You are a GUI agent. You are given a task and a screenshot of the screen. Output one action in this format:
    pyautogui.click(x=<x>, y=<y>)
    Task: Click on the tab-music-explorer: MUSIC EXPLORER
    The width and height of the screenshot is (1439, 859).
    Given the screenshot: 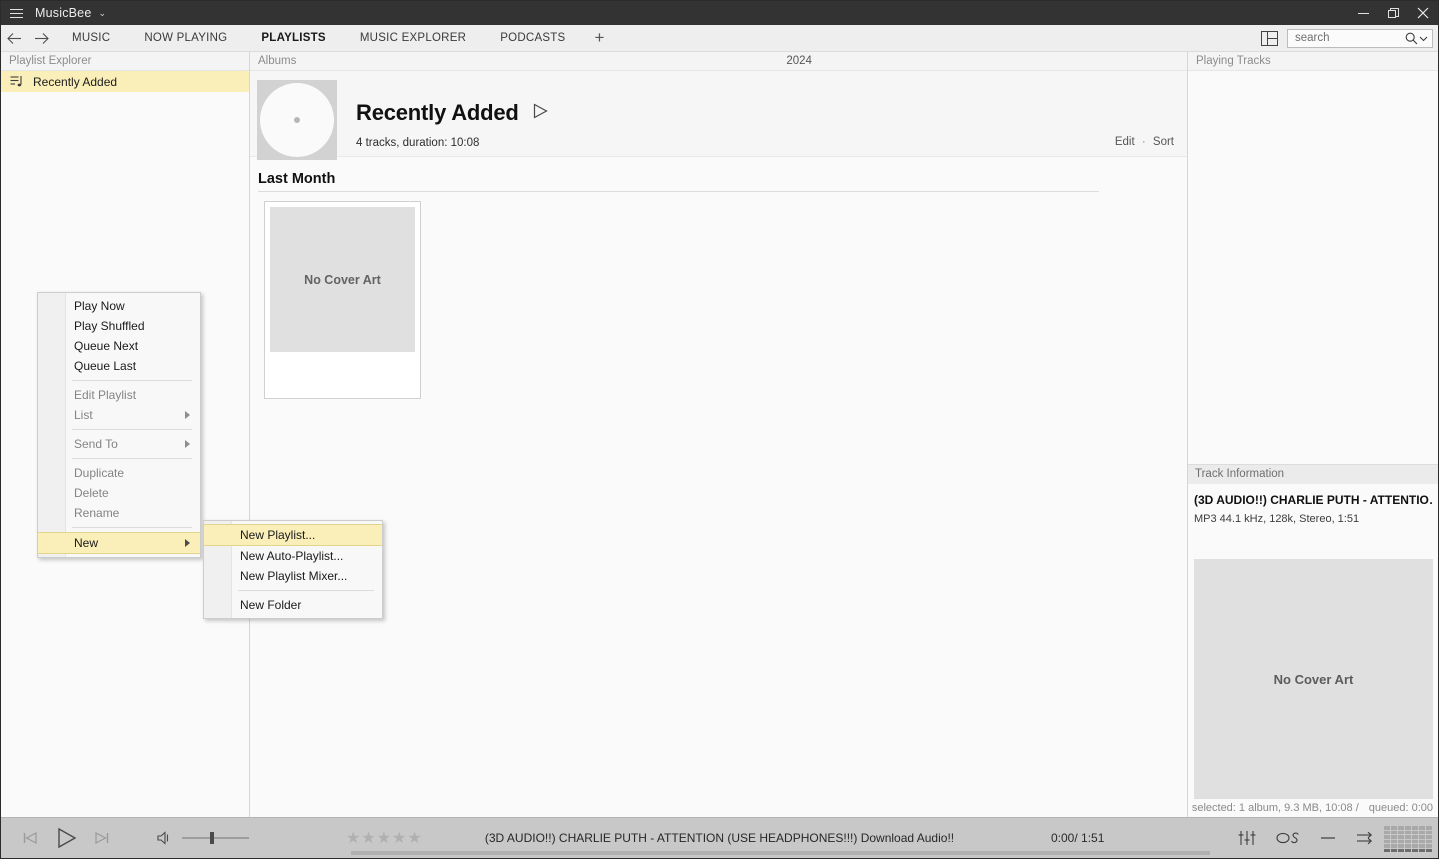 What is the action you would take?
    pyautogui.click(x=413, y=38)
    